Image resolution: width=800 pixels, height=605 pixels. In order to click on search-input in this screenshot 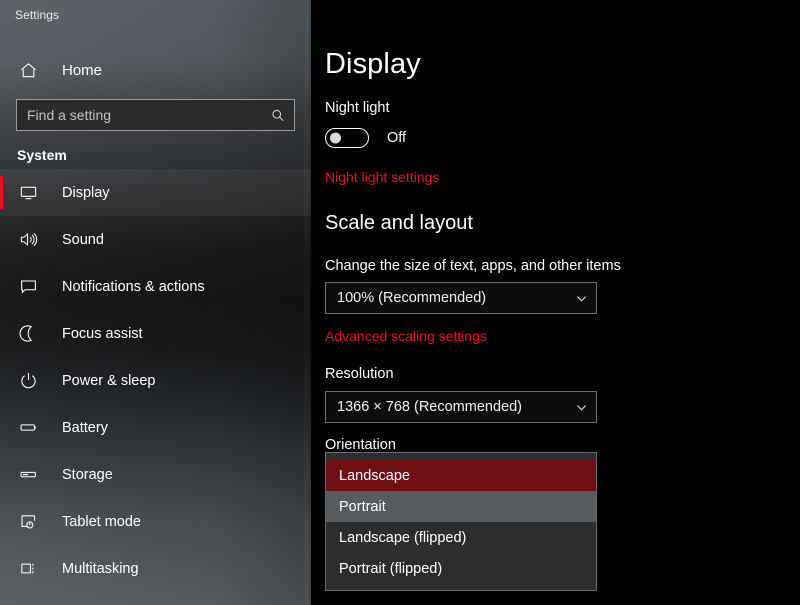, I will do `click(155, 115)`.